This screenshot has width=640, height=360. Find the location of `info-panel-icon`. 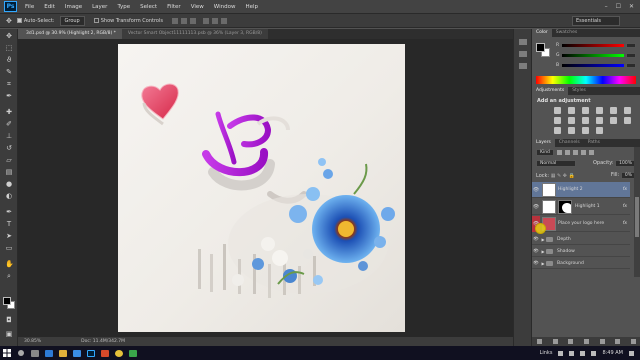

info-panel-icon is located at coordinates (523, 66).